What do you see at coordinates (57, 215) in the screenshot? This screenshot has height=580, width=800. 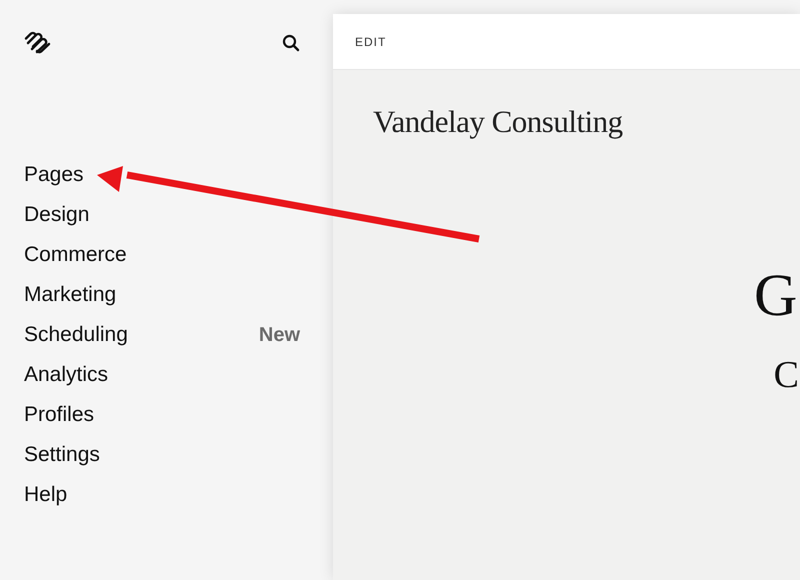 I see `nav-item: Design` at bounding box center [57, 215].